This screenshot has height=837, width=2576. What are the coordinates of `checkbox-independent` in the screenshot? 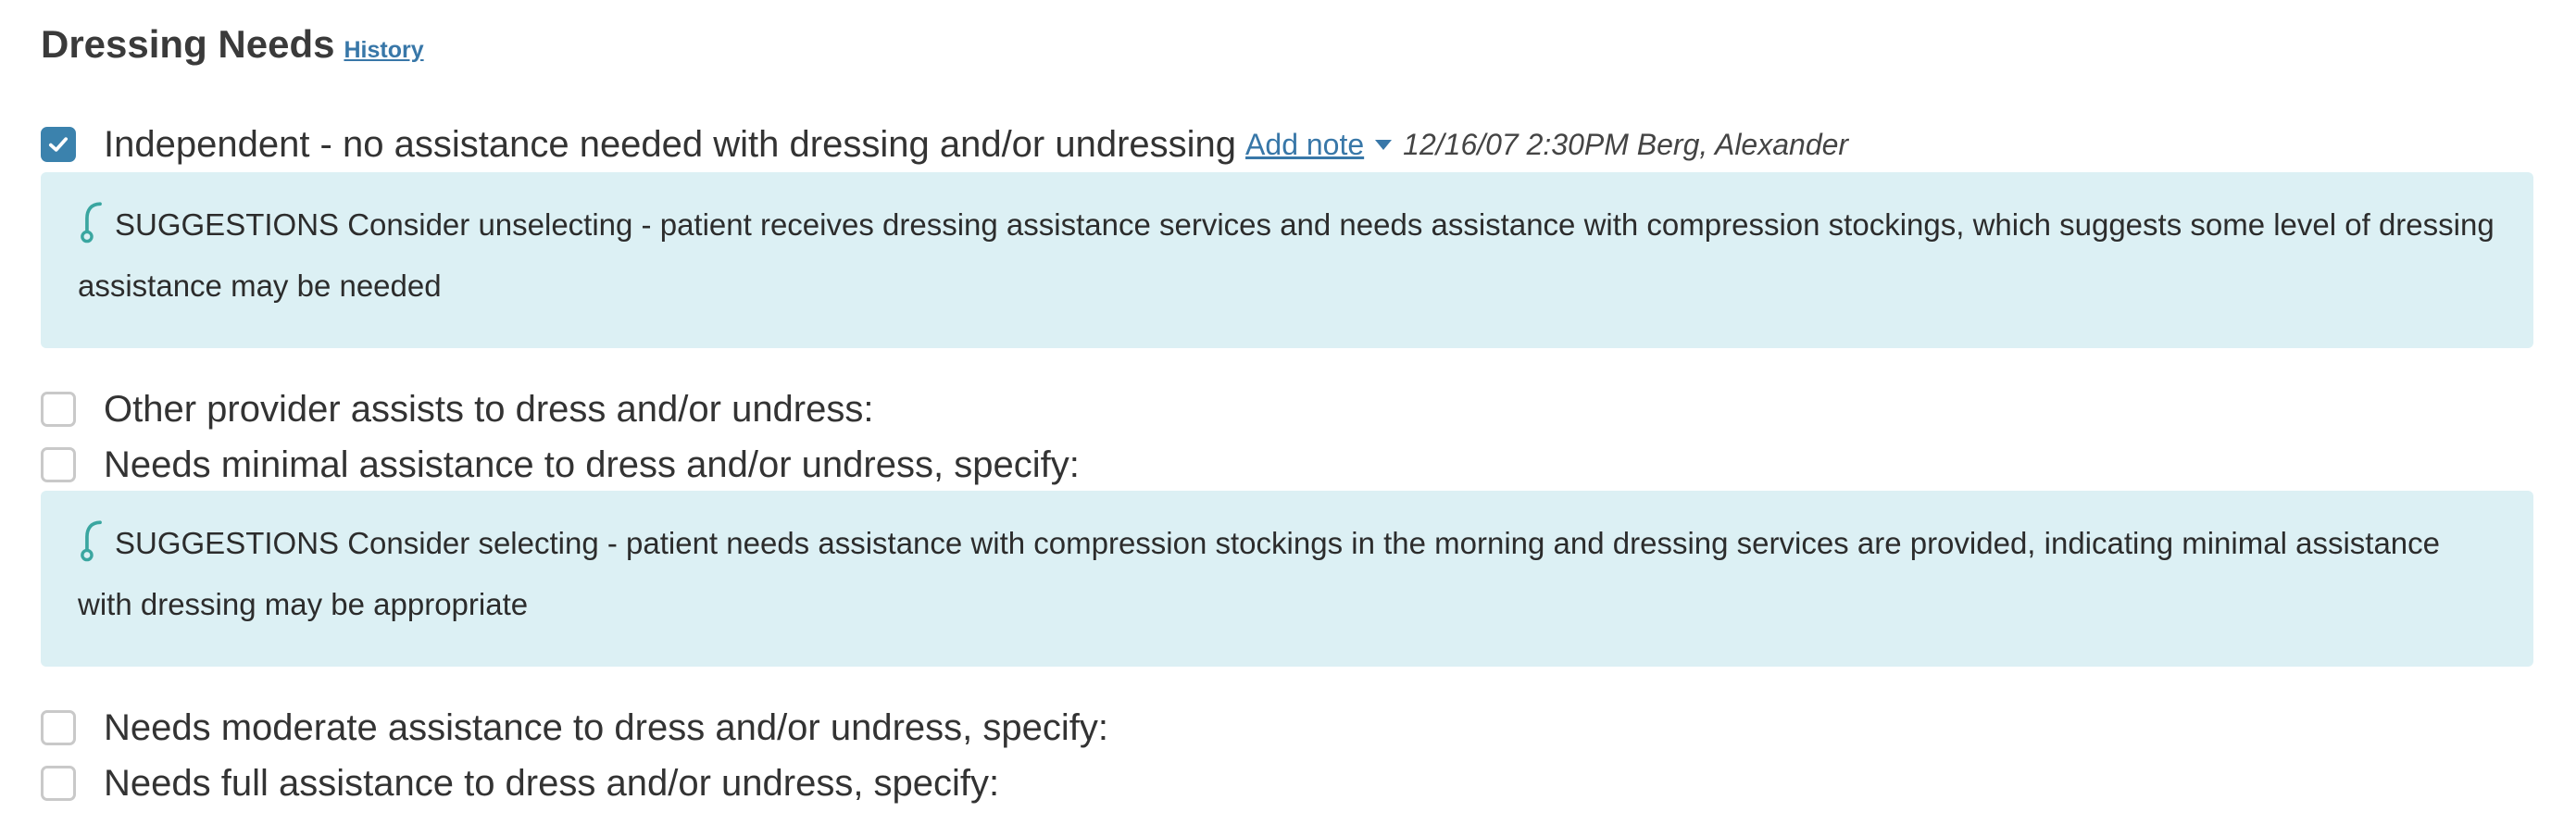 It's located at (59, 144).